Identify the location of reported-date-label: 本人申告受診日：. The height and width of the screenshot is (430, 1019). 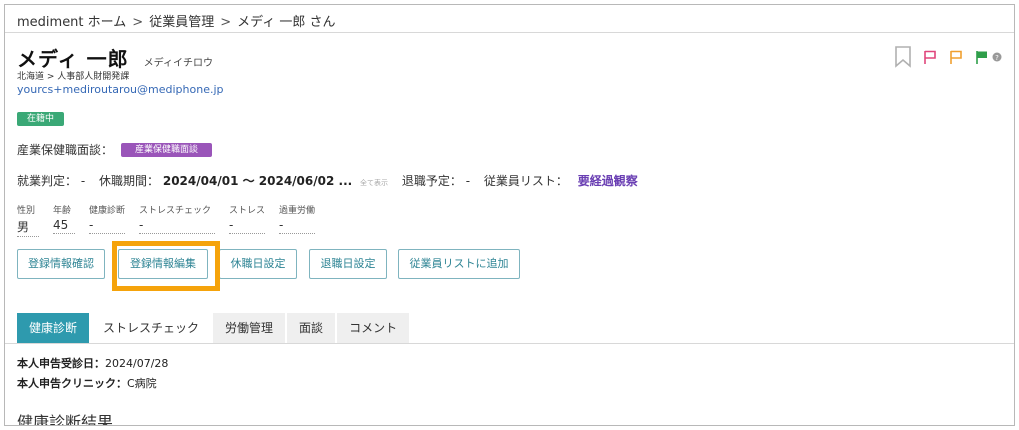
(61, 363).